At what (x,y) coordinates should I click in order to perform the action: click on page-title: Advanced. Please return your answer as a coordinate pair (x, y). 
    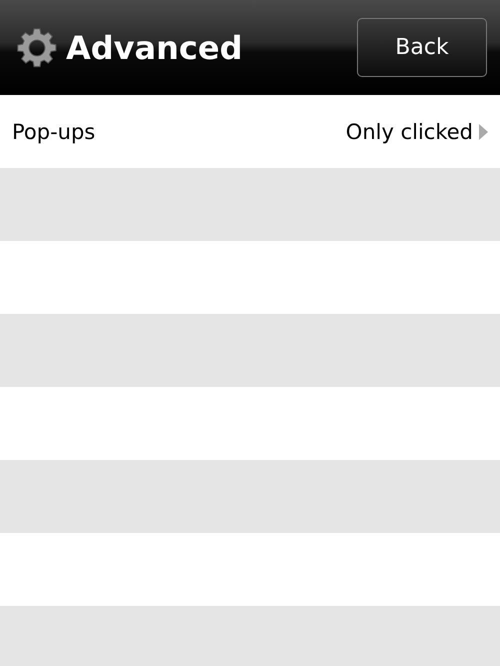
    Looking at the image, I should click on (155, 47).